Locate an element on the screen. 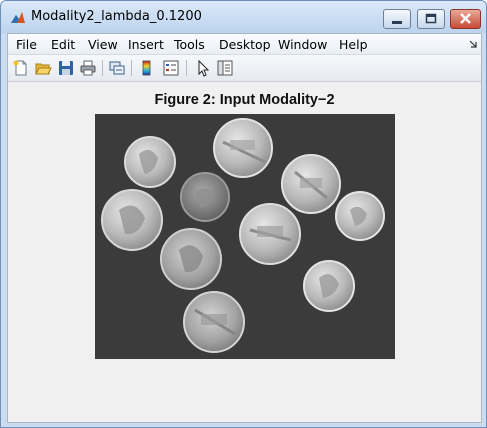  dock-arrow-icon is located at coordinates (473, 44).